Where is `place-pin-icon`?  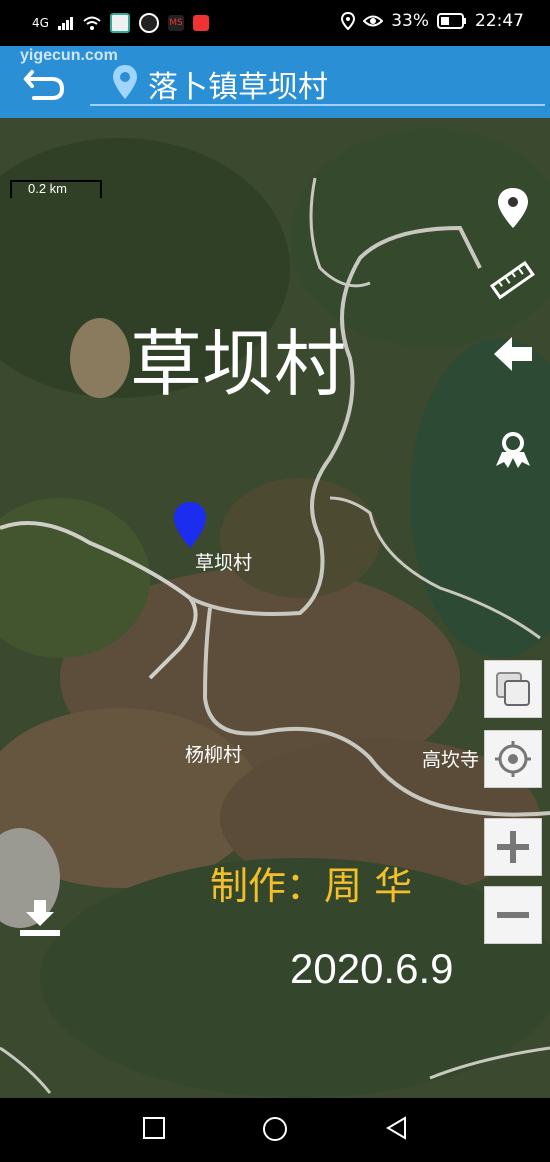
place-pin-icon is located at coordinates (190, 525).